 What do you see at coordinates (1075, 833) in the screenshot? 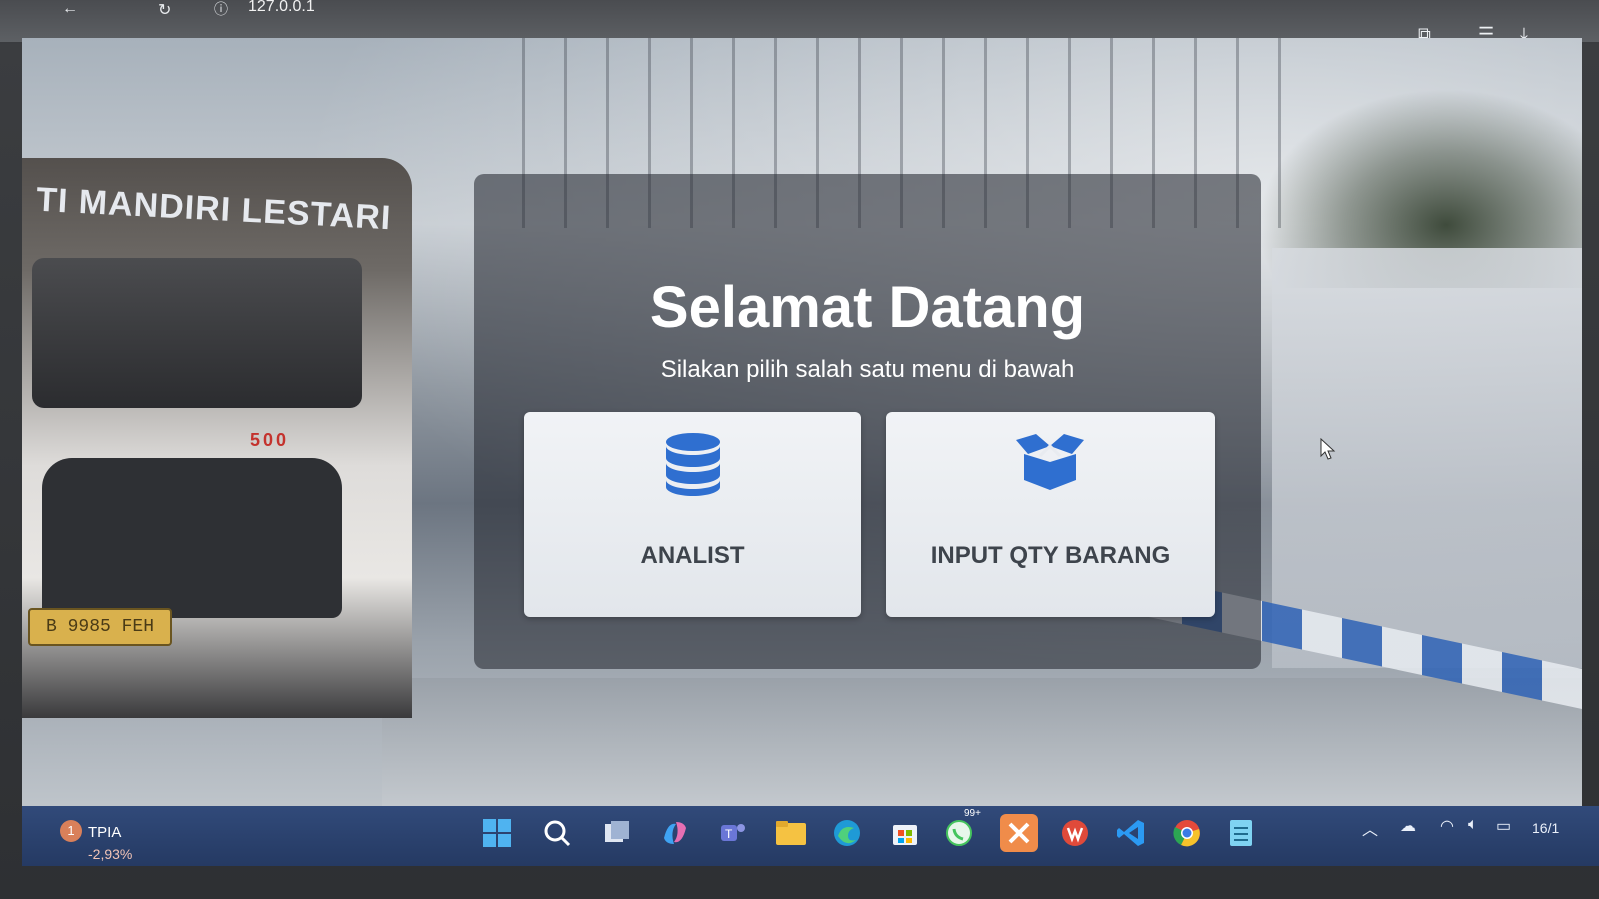
I see `wps-office-icon` at bounding box center [1075, 833].